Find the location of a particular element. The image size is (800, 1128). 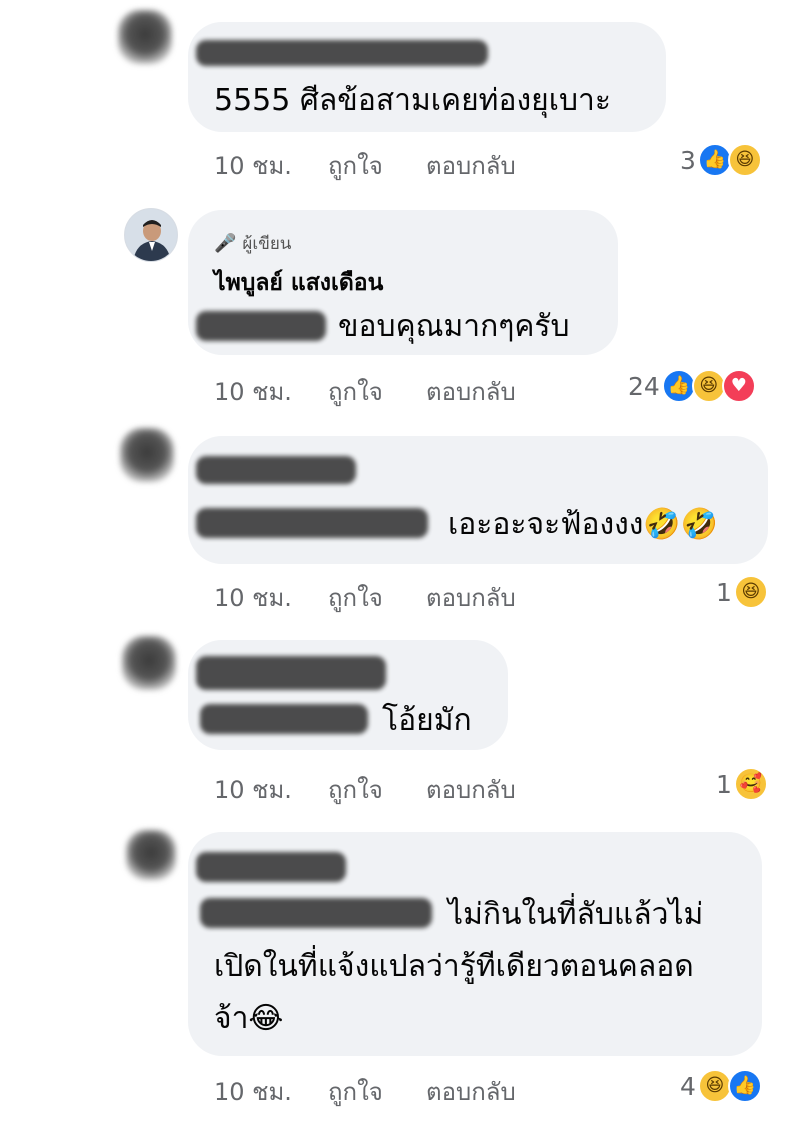

reaction-summary: 1 😆 is located at coordinates (742, 592).